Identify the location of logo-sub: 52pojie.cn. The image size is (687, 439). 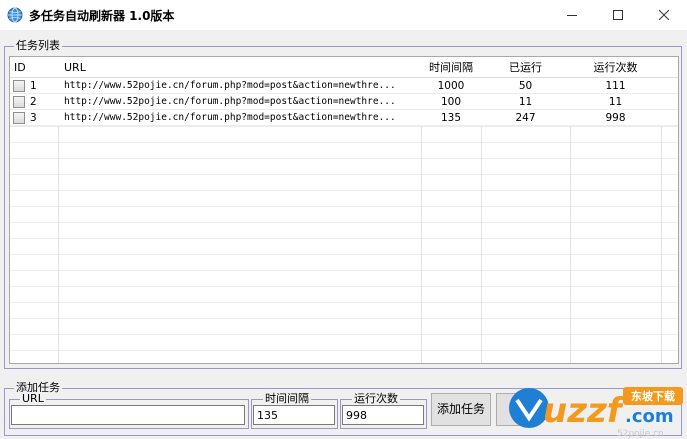
(640, 434).